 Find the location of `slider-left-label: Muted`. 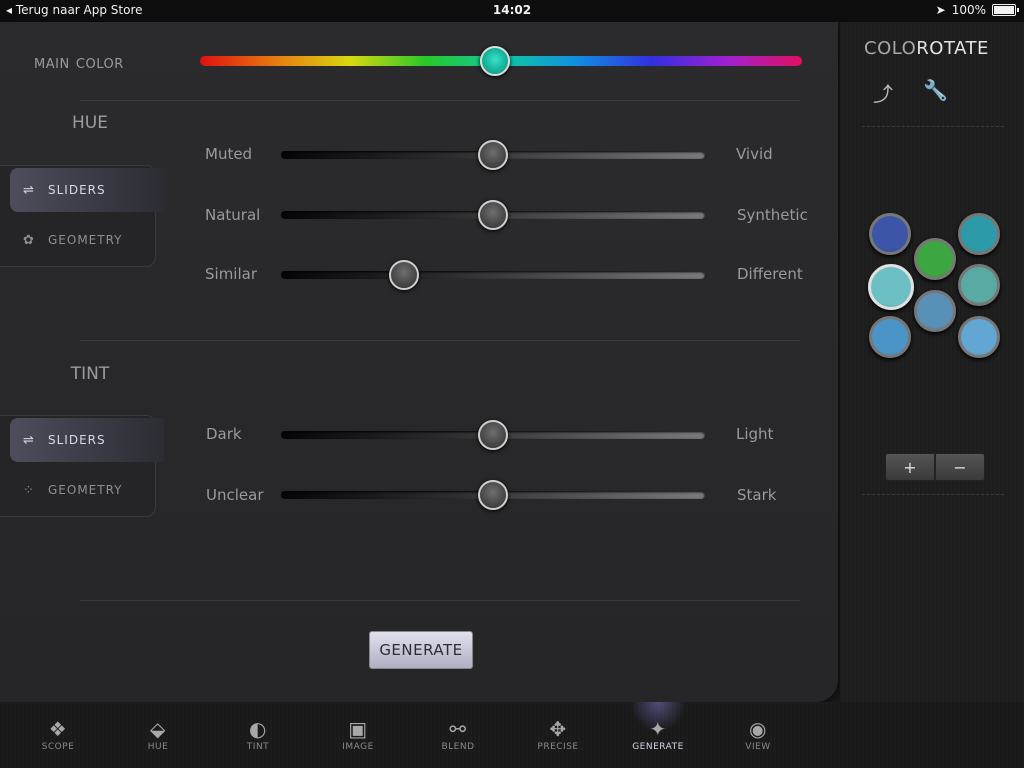

slider-left-label: Muted is located at coordinates (229, 154).